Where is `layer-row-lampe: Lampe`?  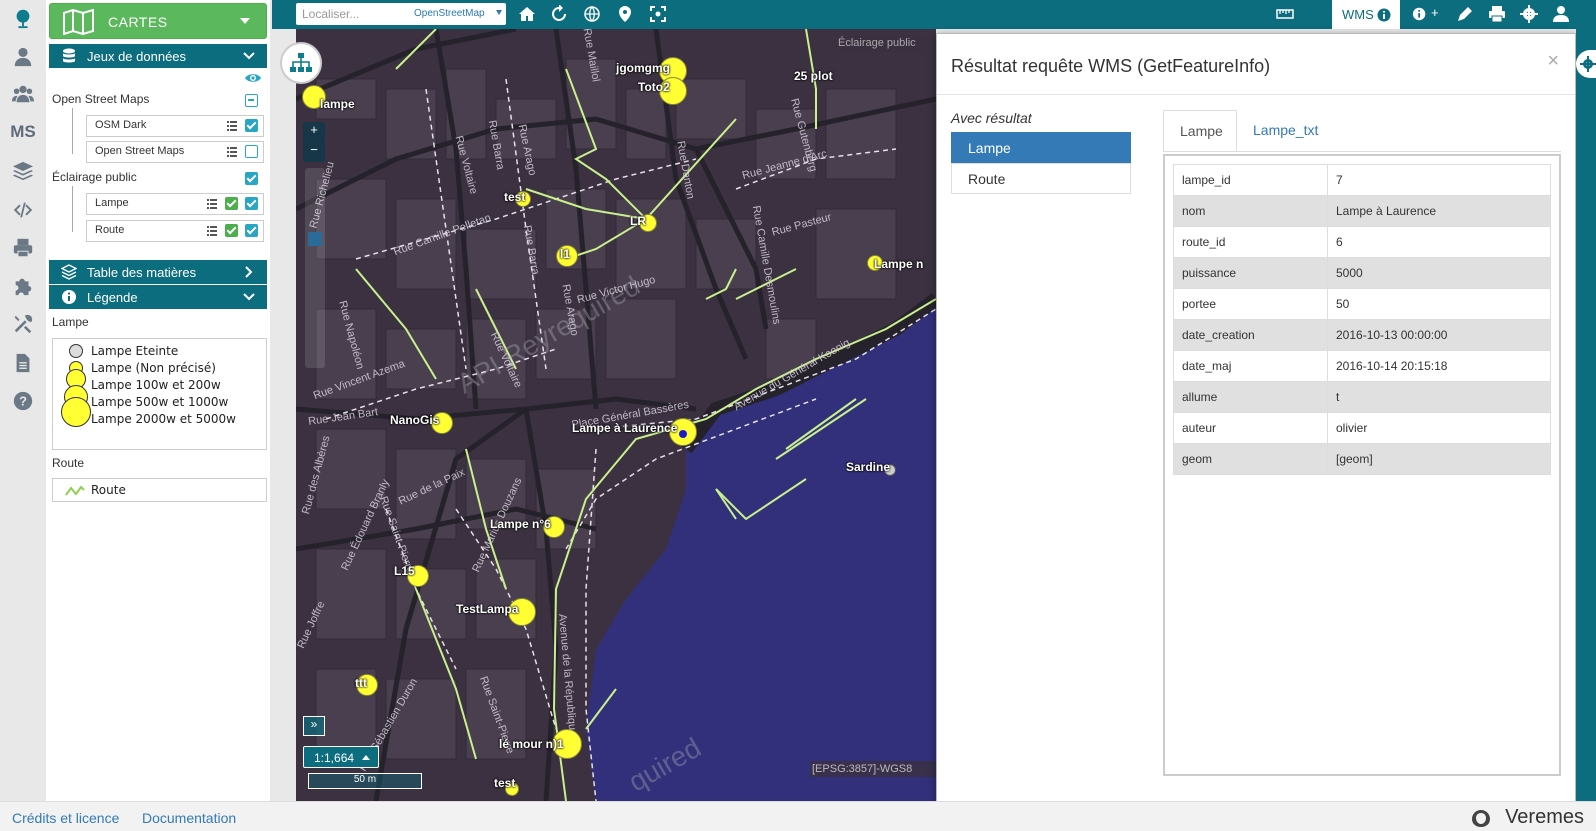
layer-row-lampe: Lampe is located at coordinates (175, 204).